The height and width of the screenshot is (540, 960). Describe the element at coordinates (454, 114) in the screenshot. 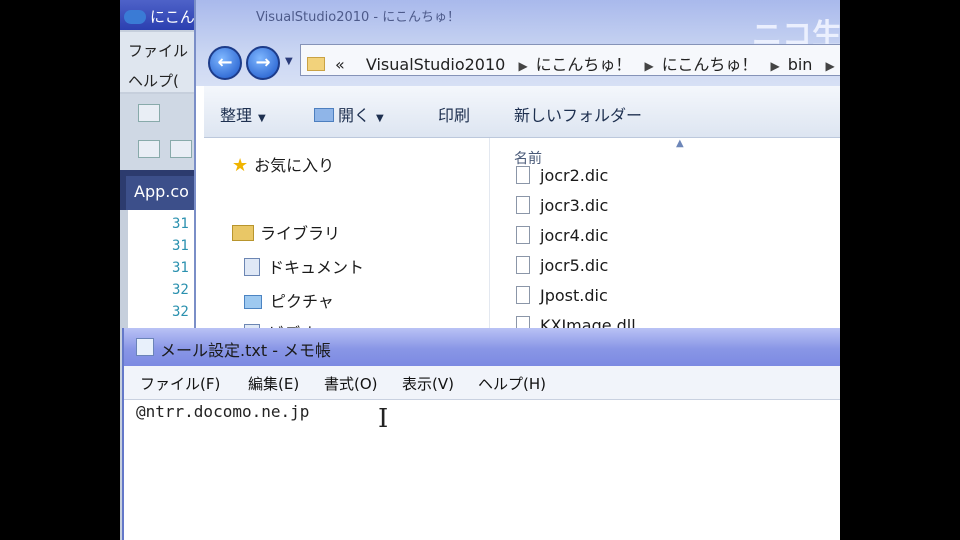

I see `print-button: 印刷` at that location.